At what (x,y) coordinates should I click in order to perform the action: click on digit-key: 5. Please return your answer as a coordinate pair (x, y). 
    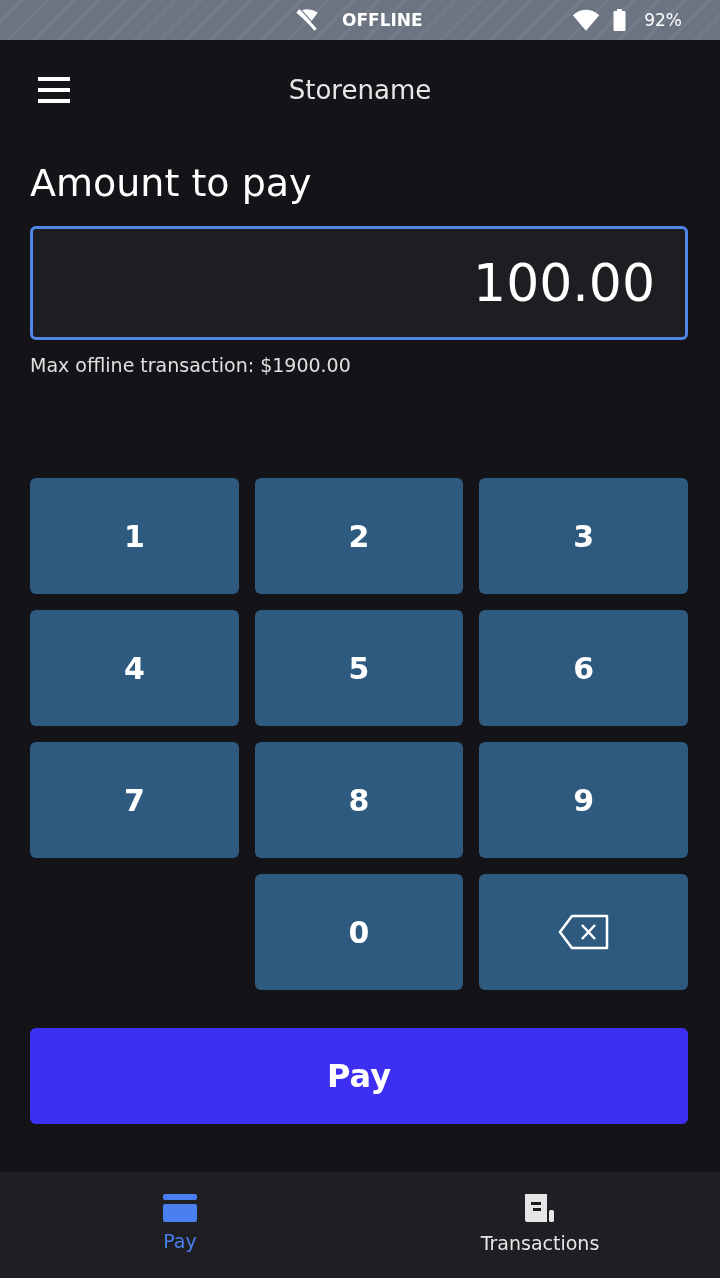
    Looking at the image, I should click on (359, 668).